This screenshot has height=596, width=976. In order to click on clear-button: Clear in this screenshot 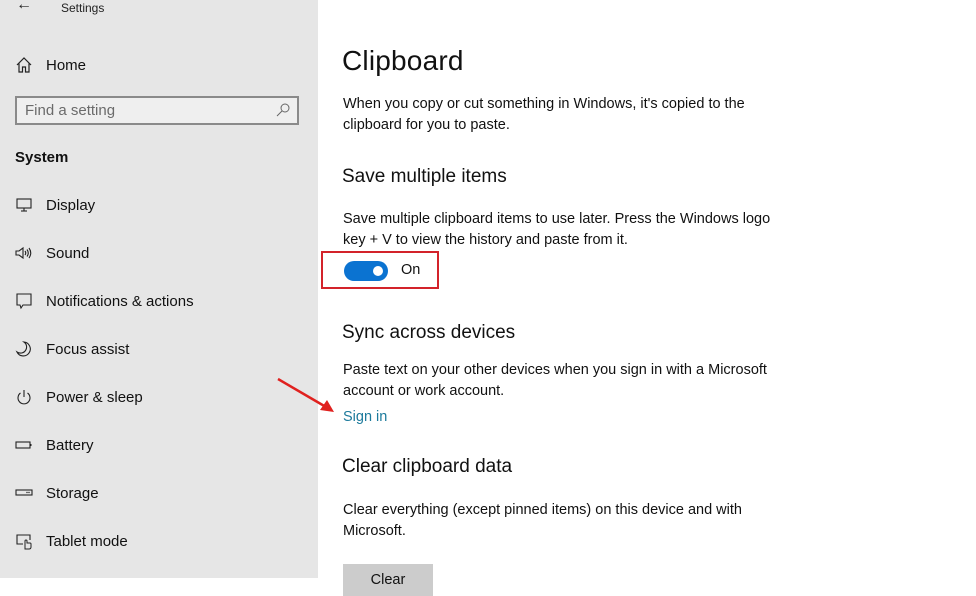, I will do `click(388, 580)`.